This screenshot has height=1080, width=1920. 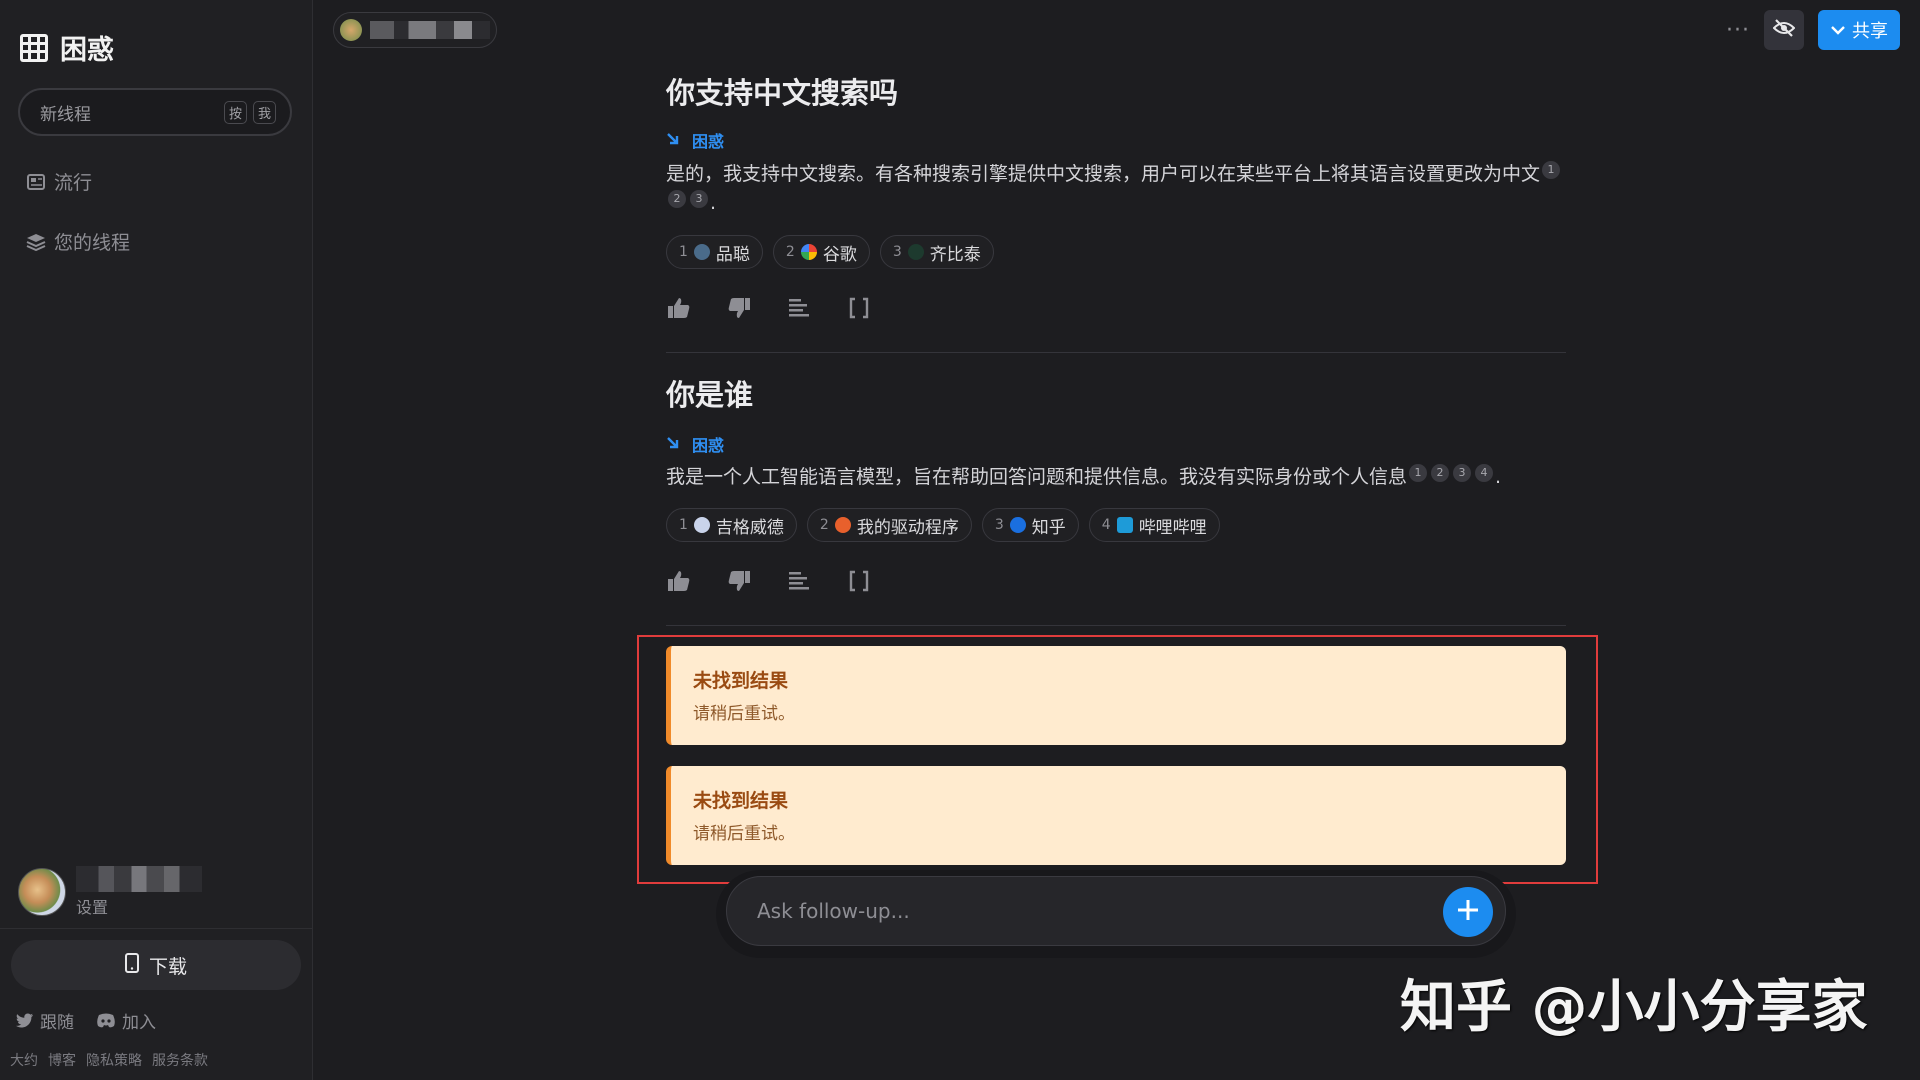 What do you see at coordinates (683, 525) in the screenshot?
I see `source-number: 1` at bounding box center [683, 525].